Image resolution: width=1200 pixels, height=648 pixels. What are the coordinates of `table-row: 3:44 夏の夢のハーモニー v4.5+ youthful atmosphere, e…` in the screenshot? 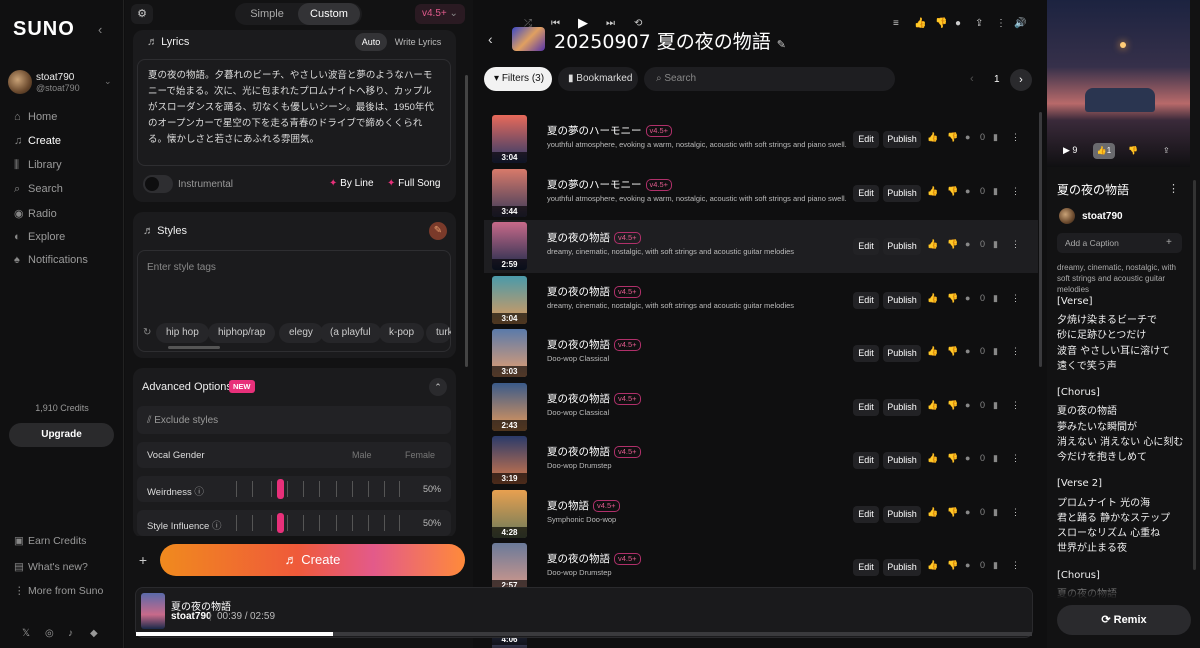 It's located at (761, 193).